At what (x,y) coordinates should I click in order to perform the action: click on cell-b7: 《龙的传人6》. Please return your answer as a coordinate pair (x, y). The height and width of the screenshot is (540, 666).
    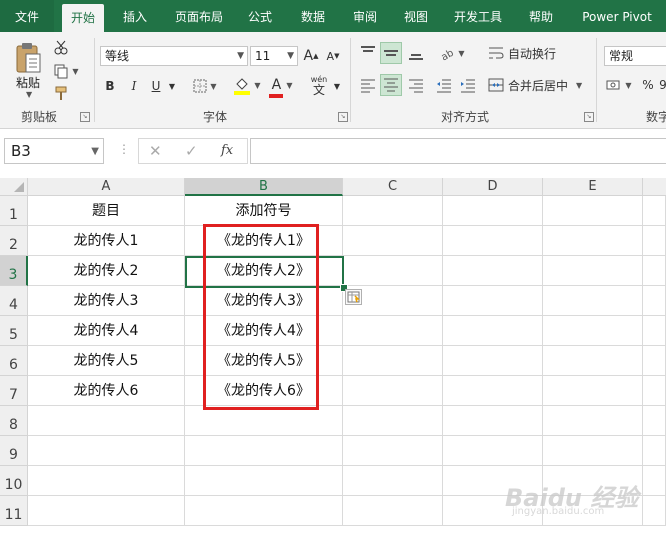
    Looking at the image, I should click on (264, 391).